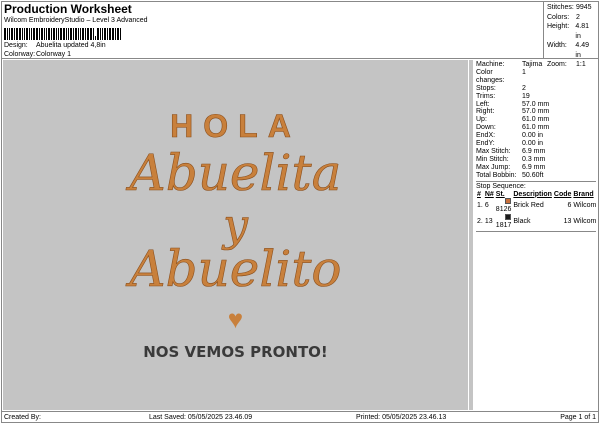  Describe the element at coordinates (508, 217) in the screenshot. I see `color-swatch` at that location.